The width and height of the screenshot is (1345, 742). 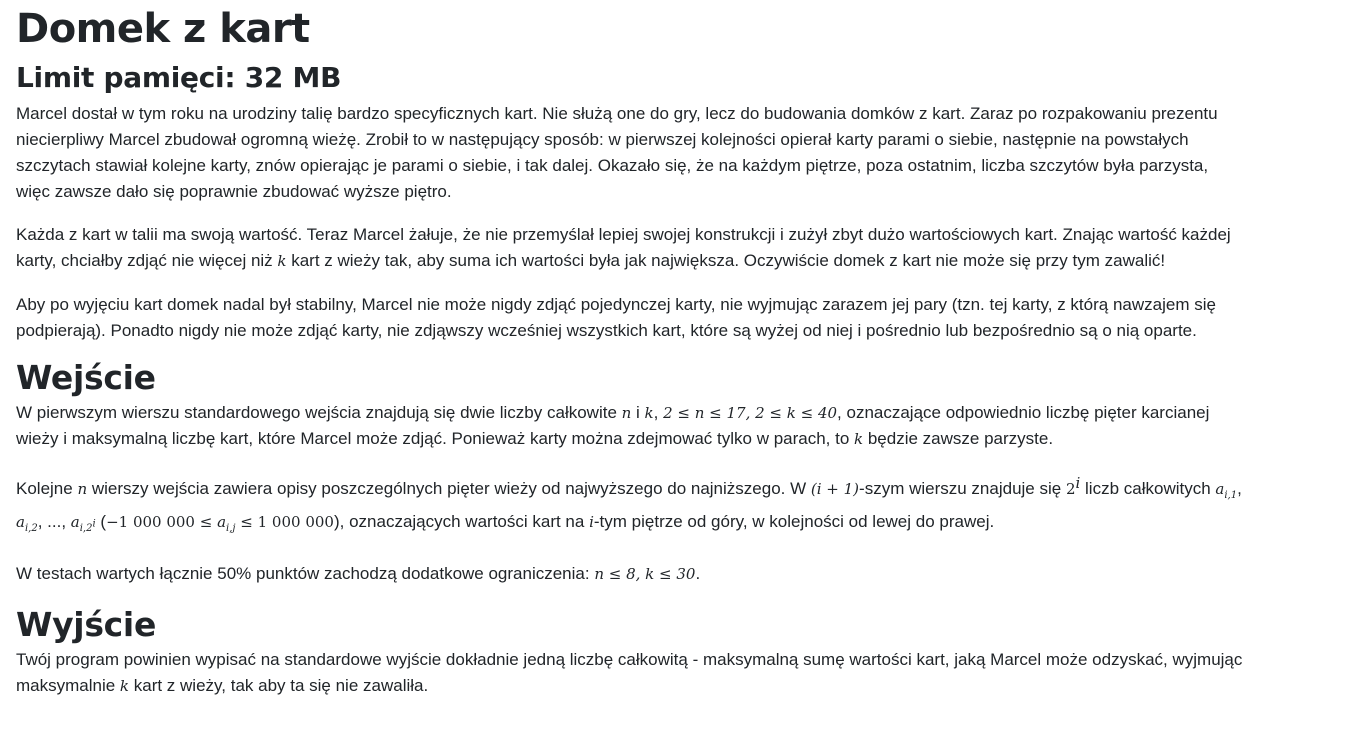 What do you see at coordinates (163, 29) in the screenshot?
I see `problem-title: Domek z kart` at bounding box center [163, 29].